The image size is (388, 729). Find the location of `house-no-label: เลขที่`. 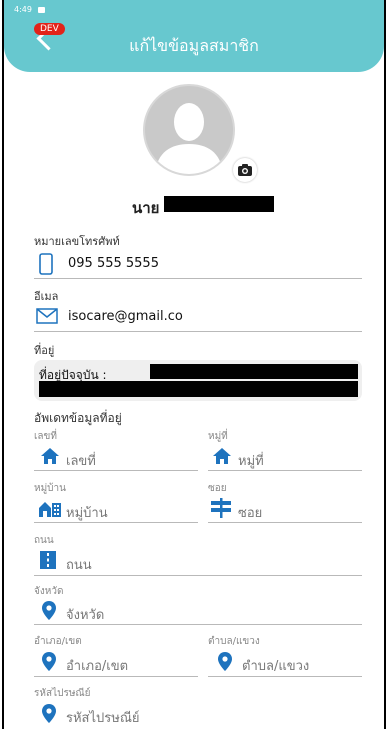

house-no-label: เลขที่ is located at coordinates (45, 436).